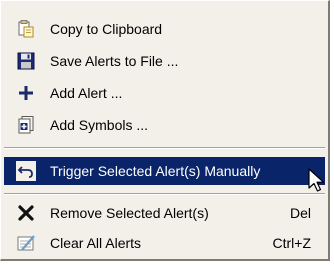 This screenshot has width=334, height=265. What do you see at coordinates (155, 171) in the screenshot?
I see `menu-item-label: Trigger Selected Alert(s) Manually` at bounding box center [155, 171].